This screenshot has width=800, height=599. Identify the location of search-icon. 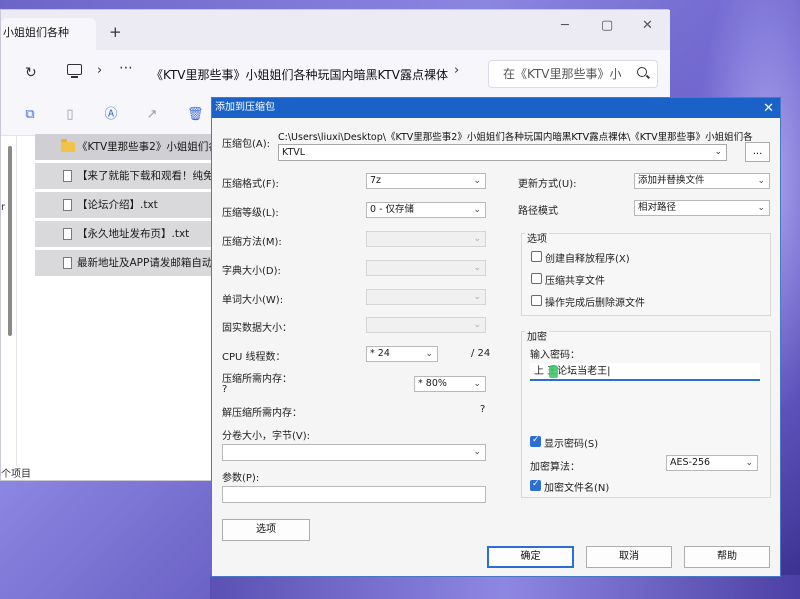
(642, 72).